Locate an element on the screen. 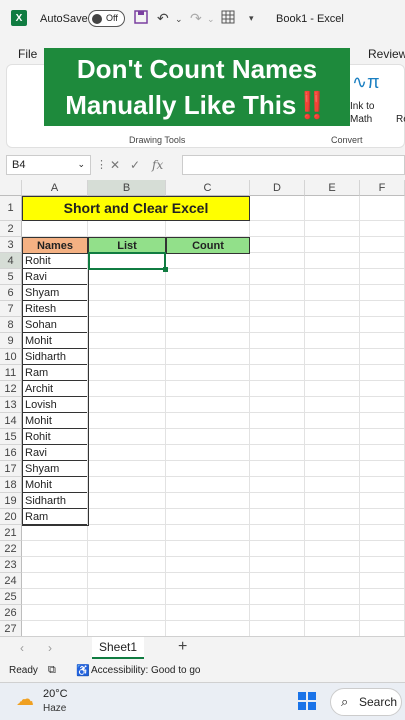  ink-to-math-button: Ink to Math is located at coordinates (365, 113).